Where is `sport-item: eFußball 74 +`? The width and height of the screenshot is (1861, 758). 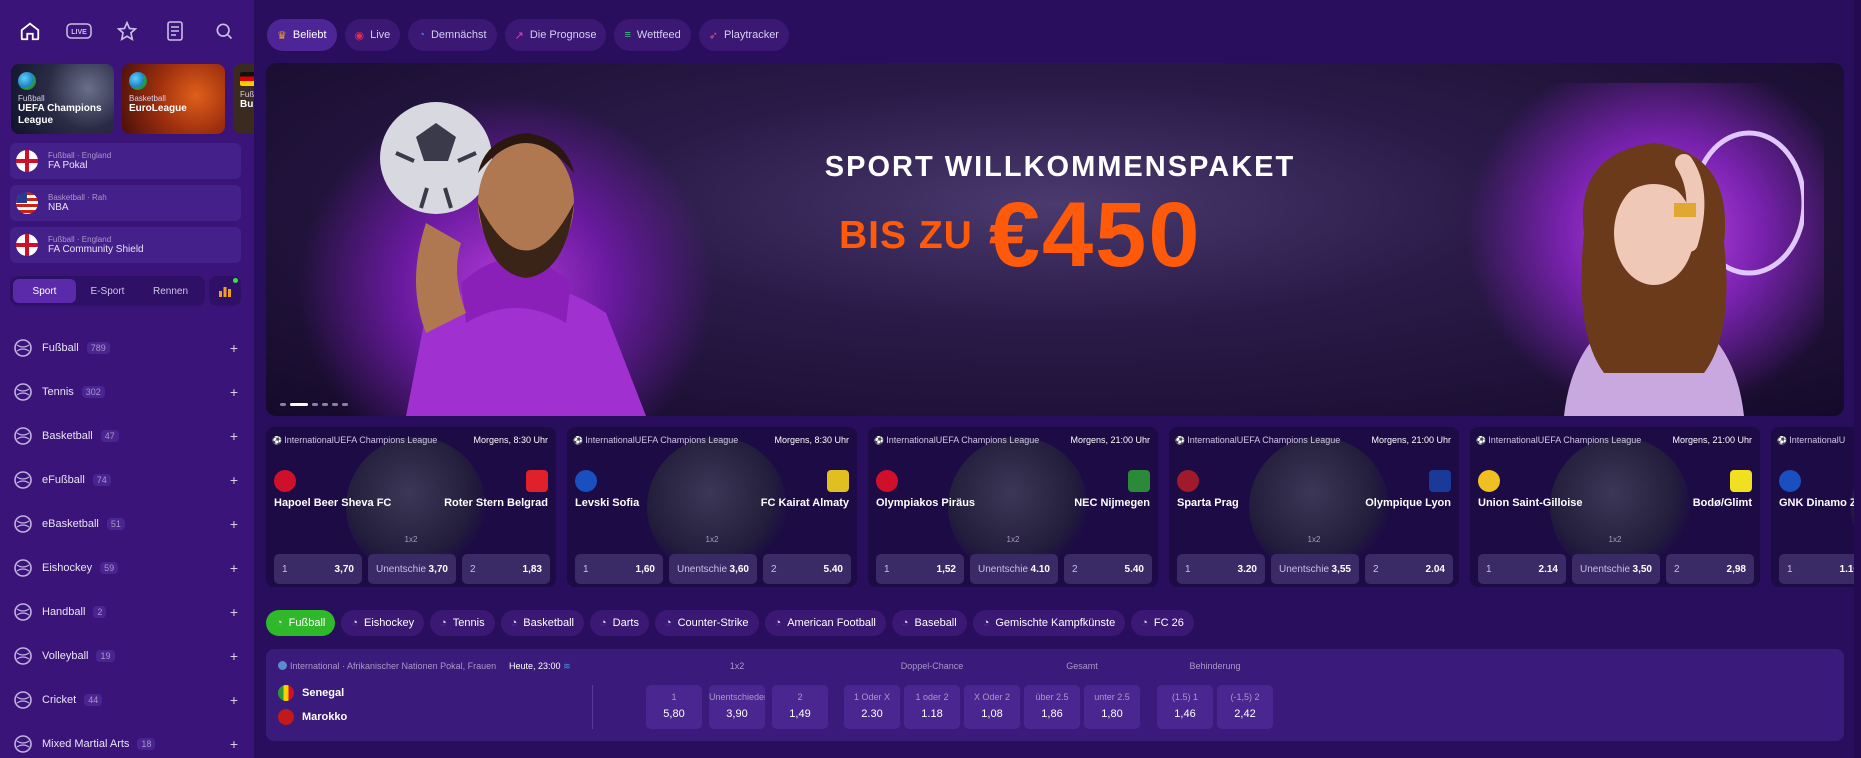
sport-item: eFußball 74 + is located at coordinates (127, 480).